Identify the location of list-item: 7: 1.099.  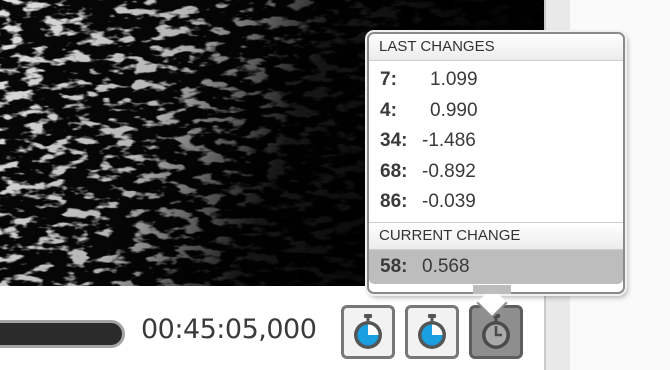
(496, 80).